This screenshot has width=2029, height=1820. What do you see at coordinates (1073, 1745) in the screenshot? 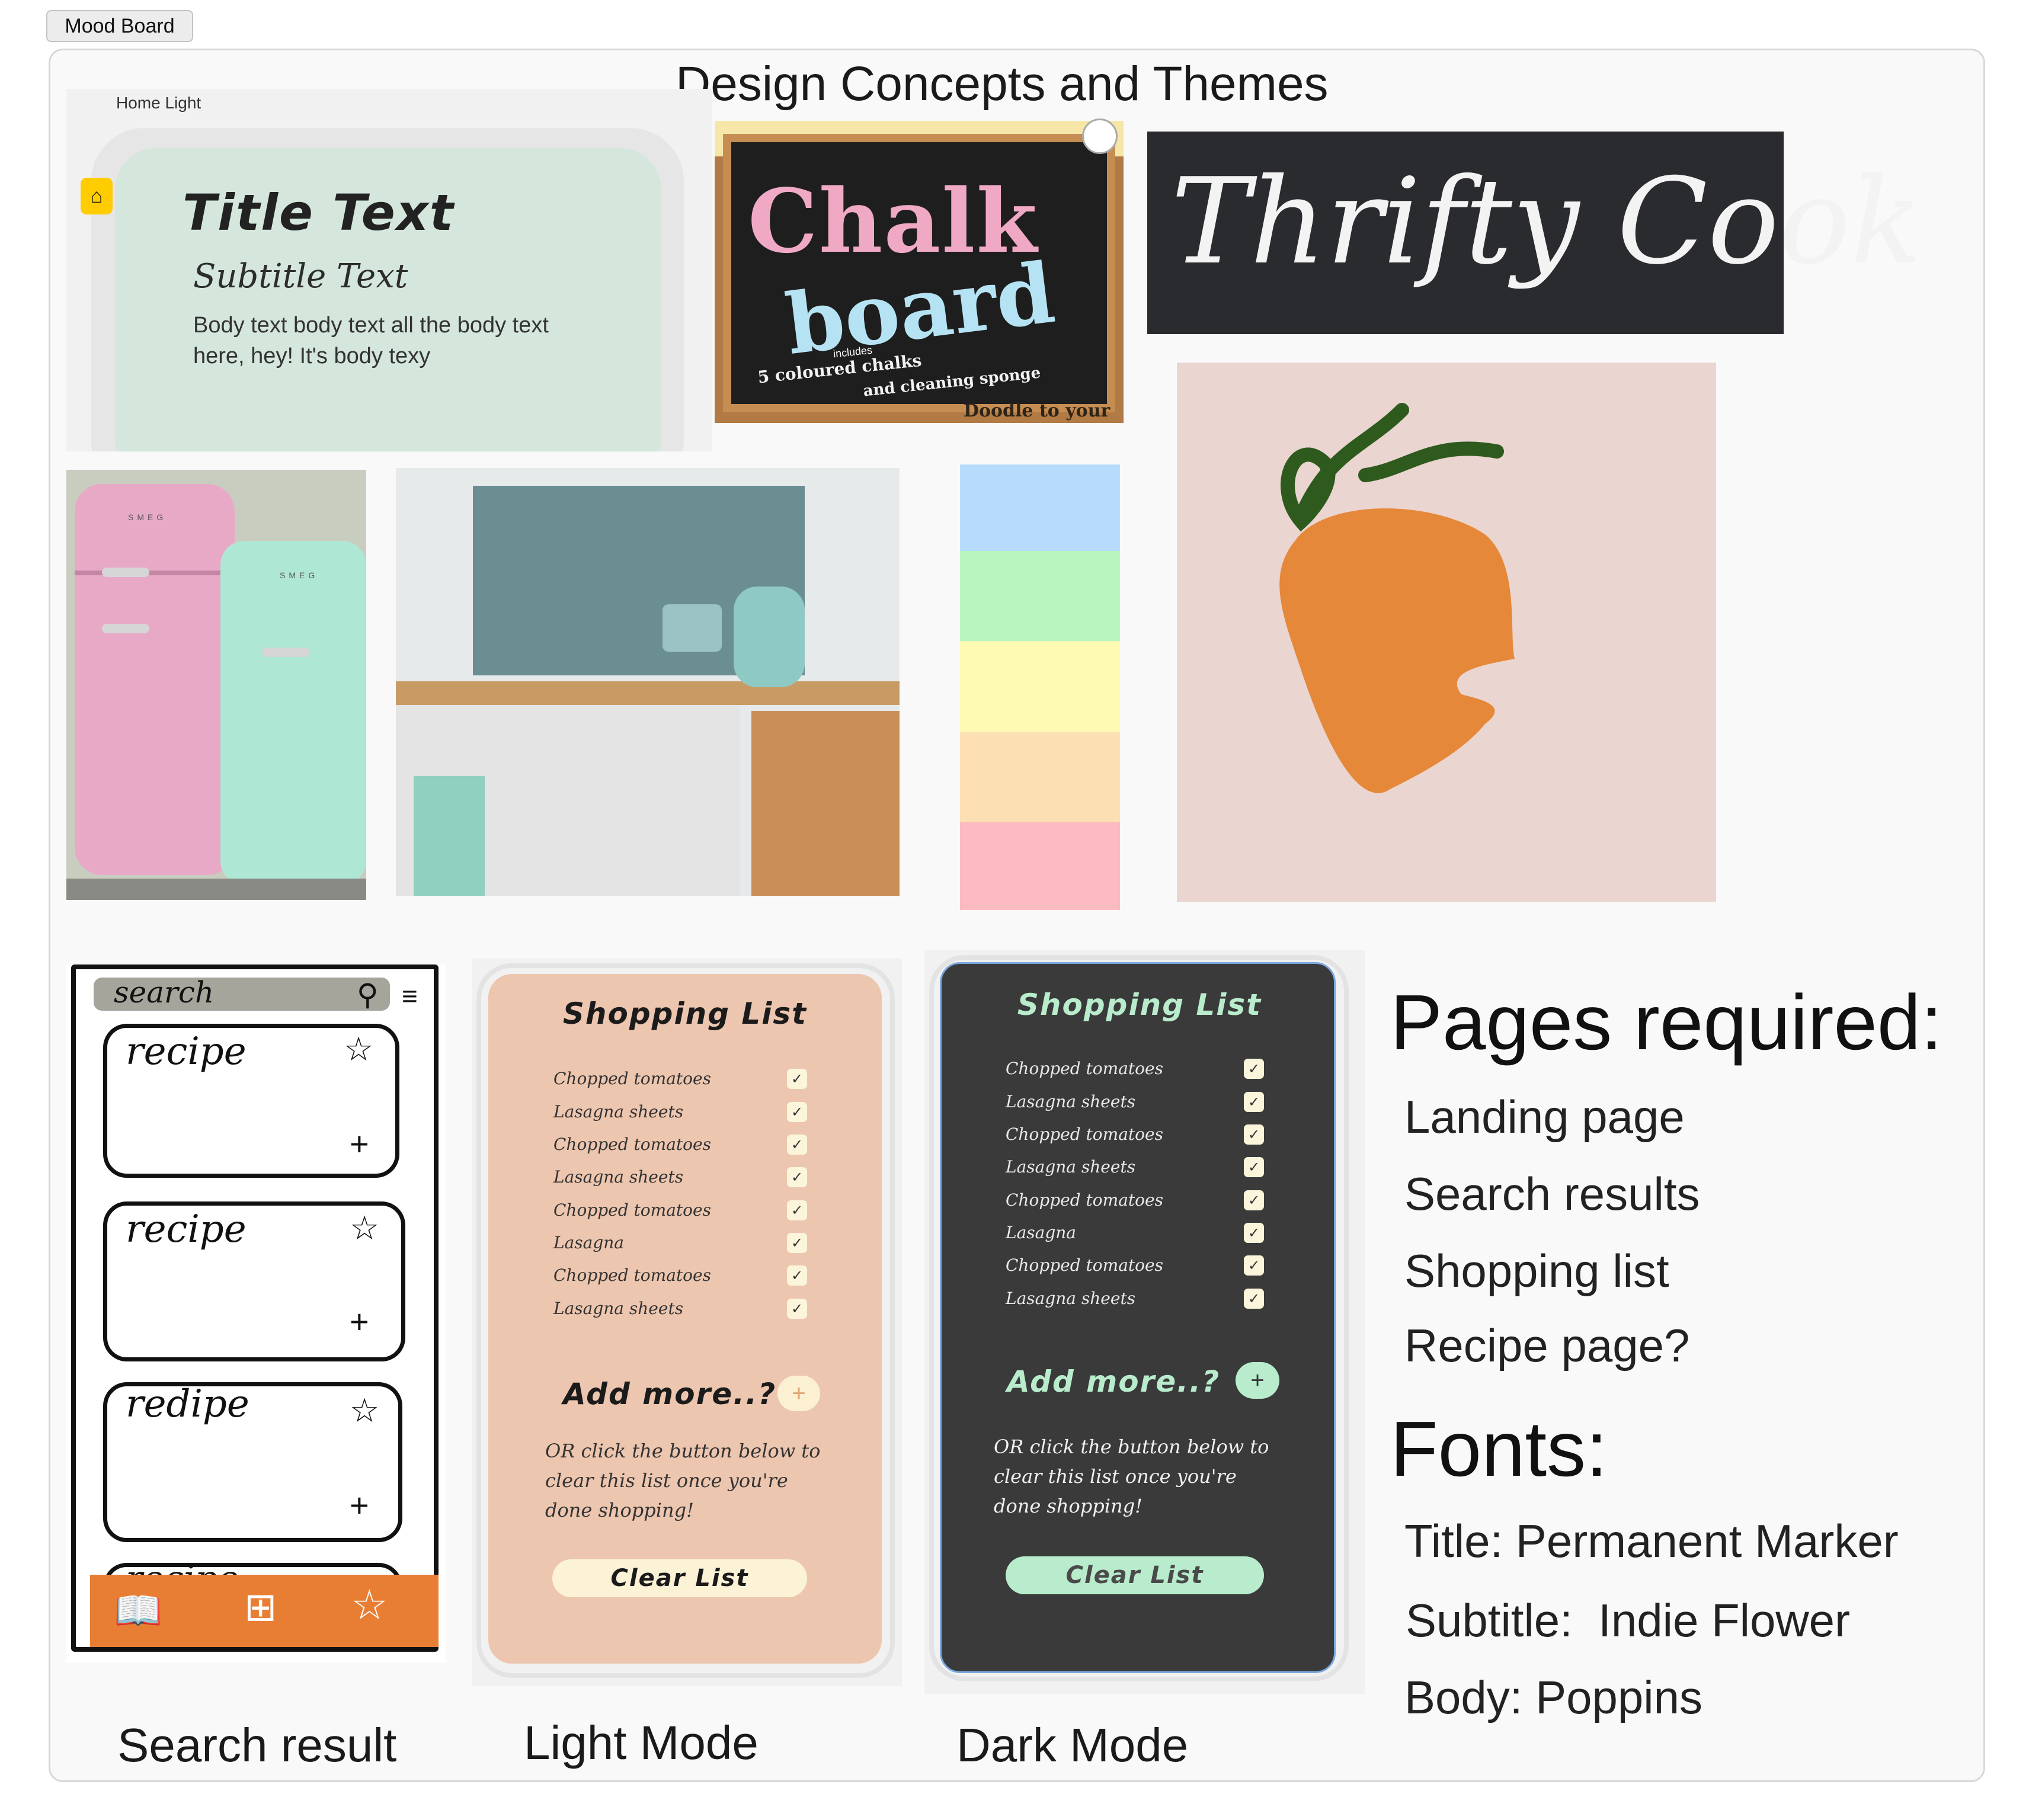
I see `caption-dark: Dark Mode` at bounding box center [1073, 1745].